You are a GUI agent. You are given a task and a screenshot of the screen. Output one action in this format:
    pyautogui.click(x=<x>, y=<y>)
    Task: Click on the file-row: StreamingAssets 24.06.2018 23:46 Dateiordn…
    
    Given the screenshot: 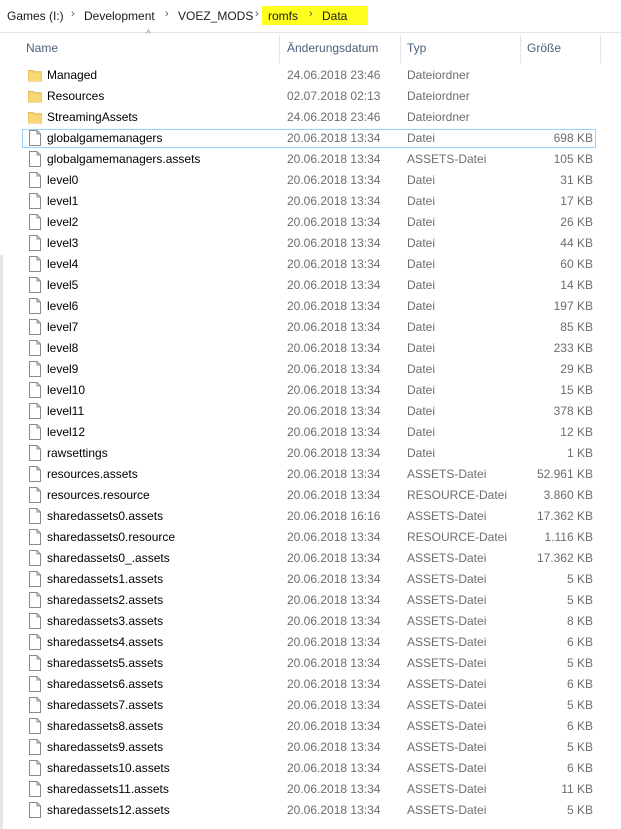 What is the action you would take?
    pyautogui.click(x=310, y=117)
    